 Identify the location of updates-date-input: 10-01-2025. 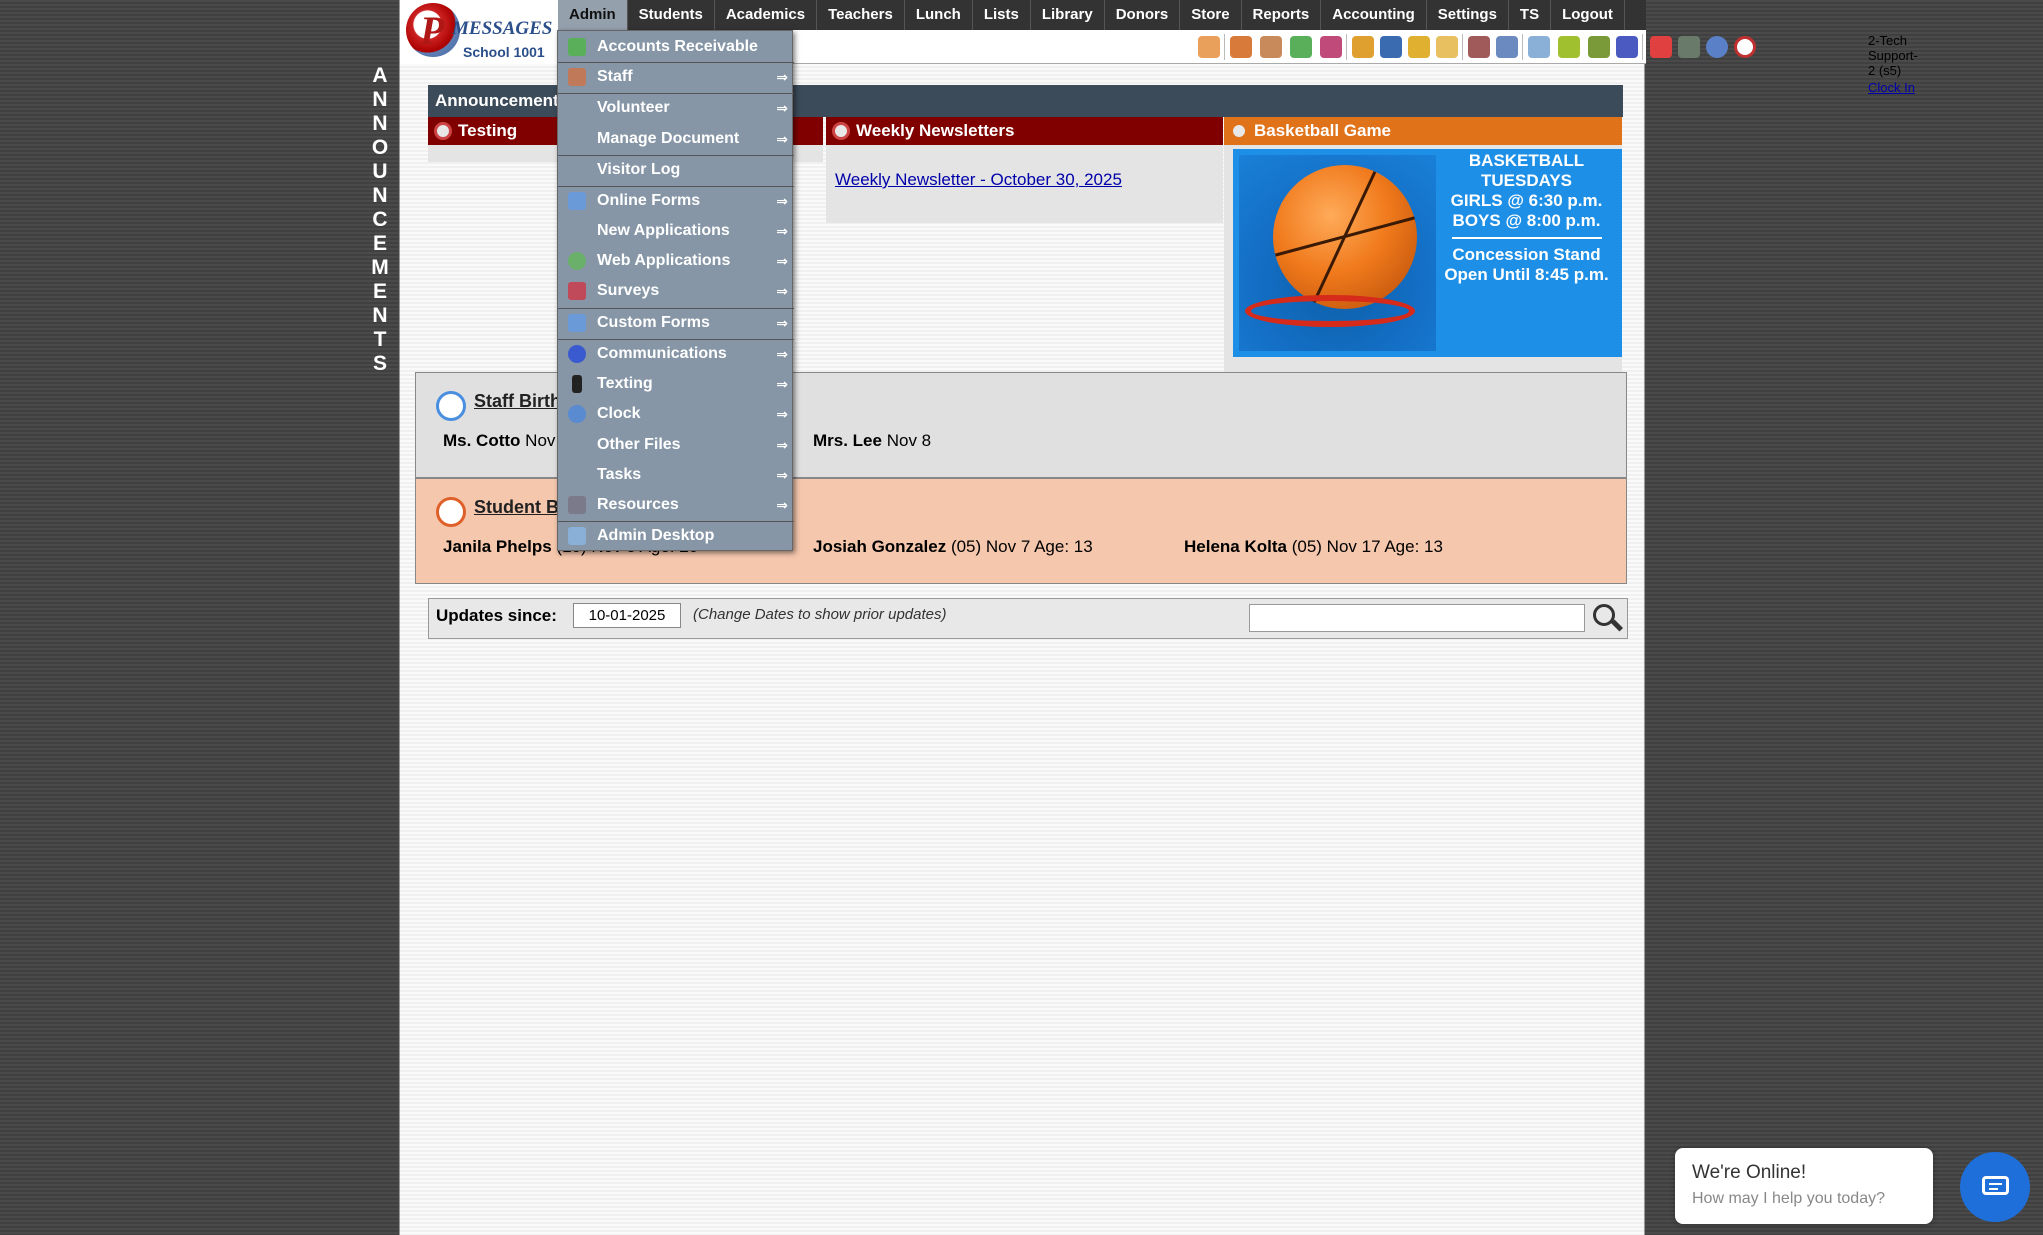
(627, 615).